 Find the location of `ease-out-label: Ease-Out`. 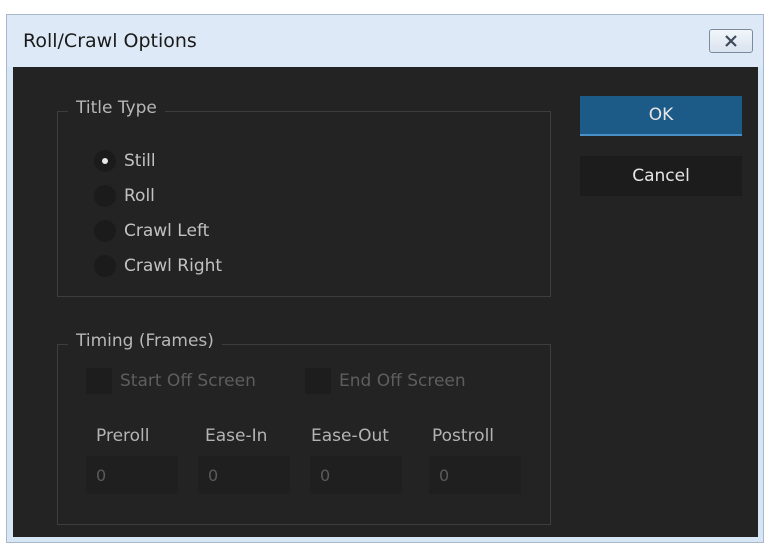

ease-out-label: Ease-Out is located at coordinates (350, 436).